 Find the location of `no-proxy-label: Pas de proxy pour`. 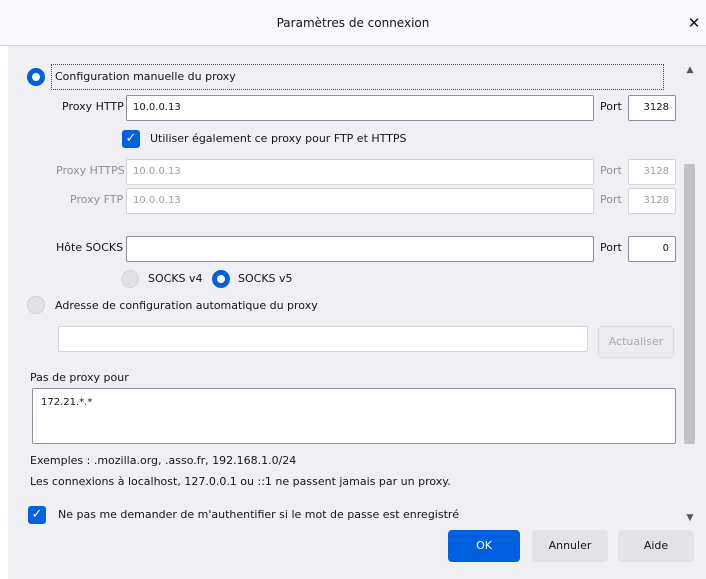

no-proxy-label: Pas de proxy pour is located at coordinates (79, 377).